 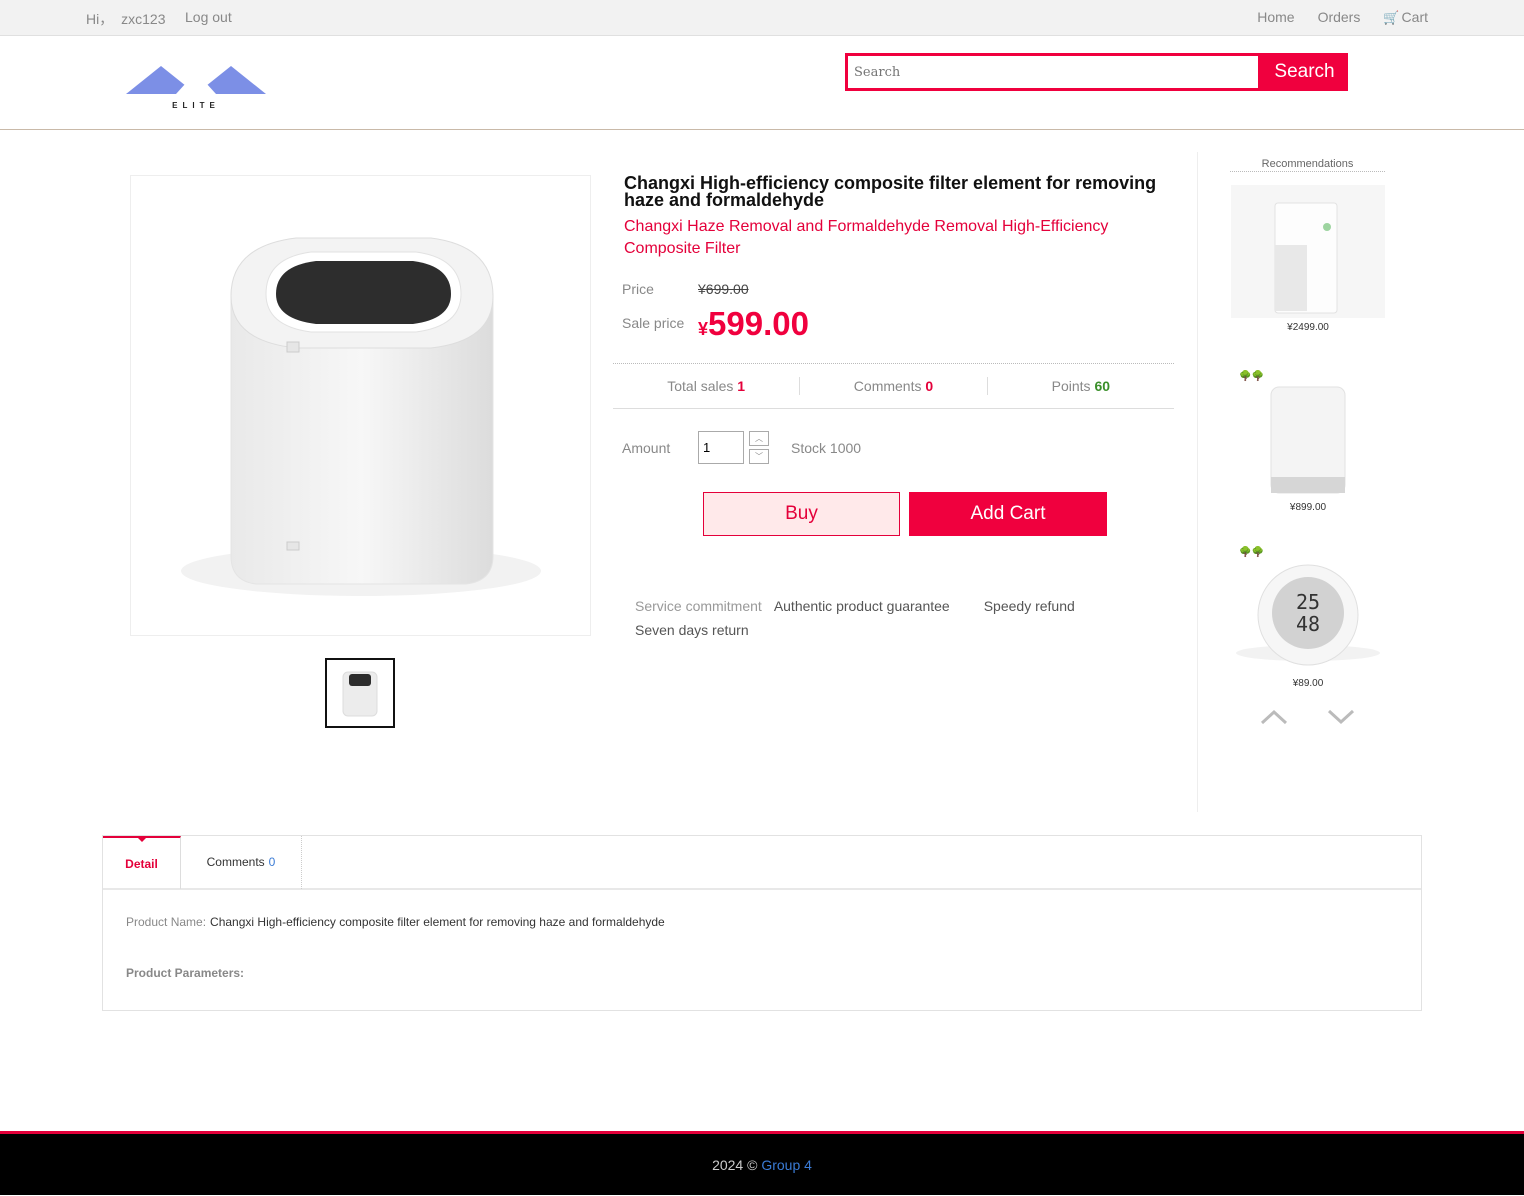 I want to click on recommendation-image: 🌳🌳 25 48, so click(x=1308, y=607).